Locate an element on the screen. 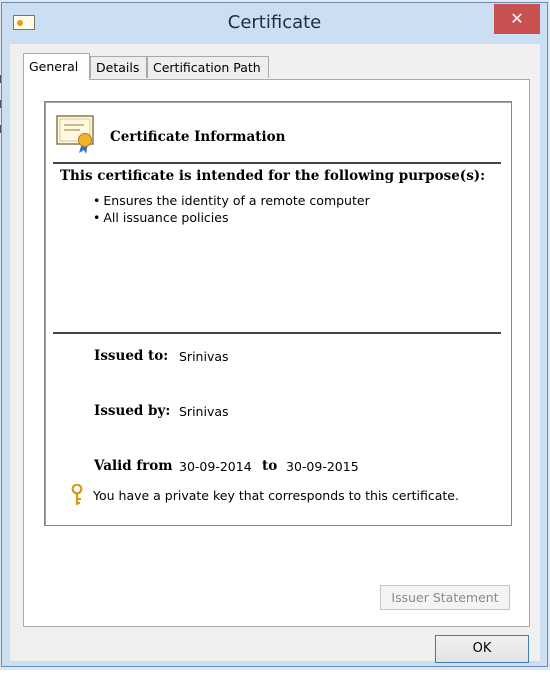  details-separator is located at coordinates (277, 333).